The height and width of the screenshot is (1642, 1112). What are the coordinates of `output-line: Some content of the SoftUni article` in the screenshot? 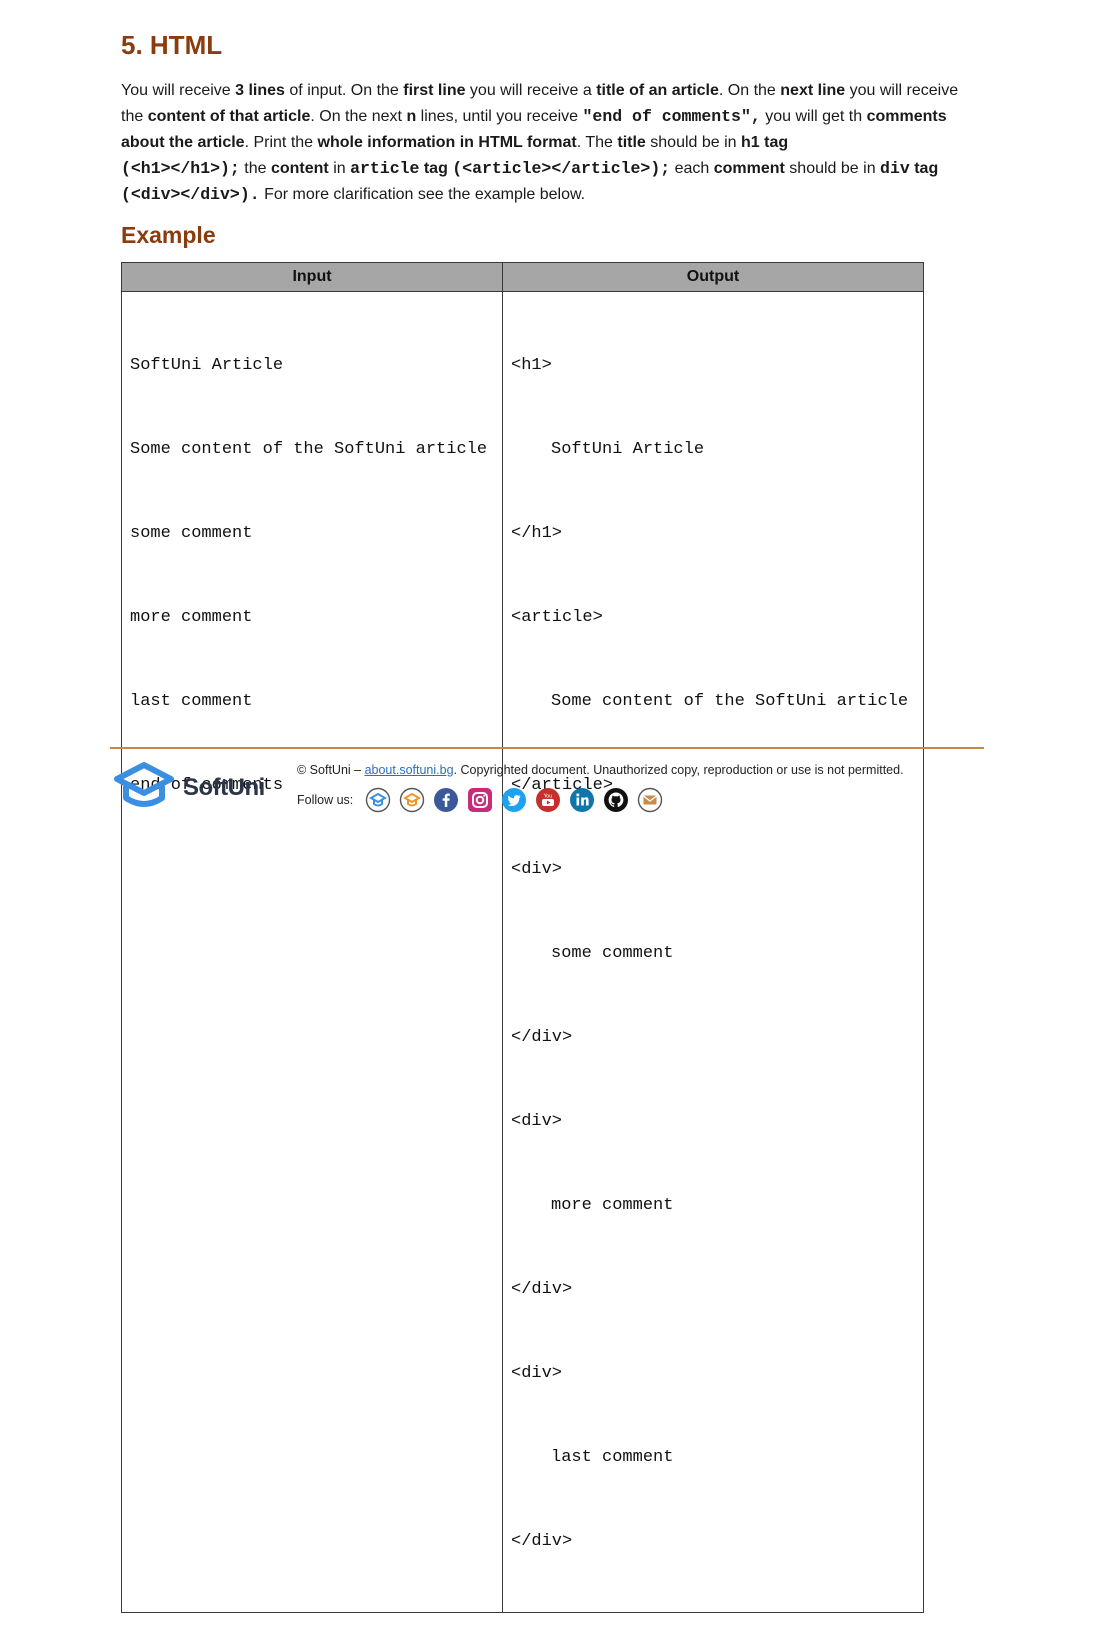 It's located at (730, 701).